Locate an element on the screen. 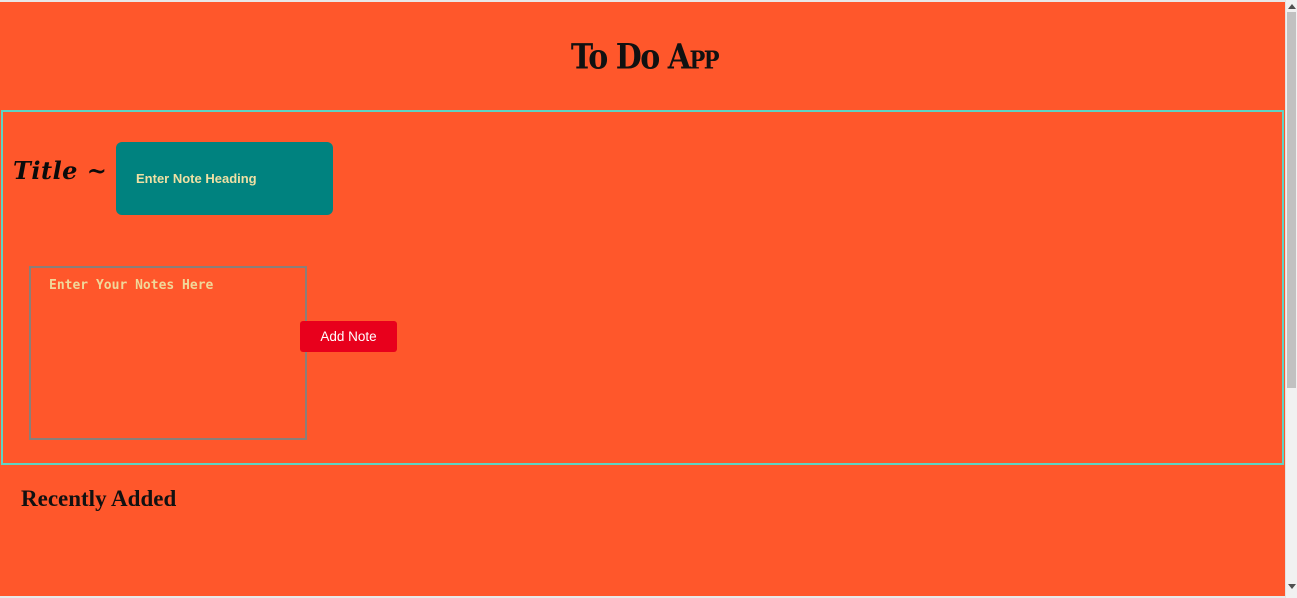  note-heading-input is located at coordinates (224, 178).